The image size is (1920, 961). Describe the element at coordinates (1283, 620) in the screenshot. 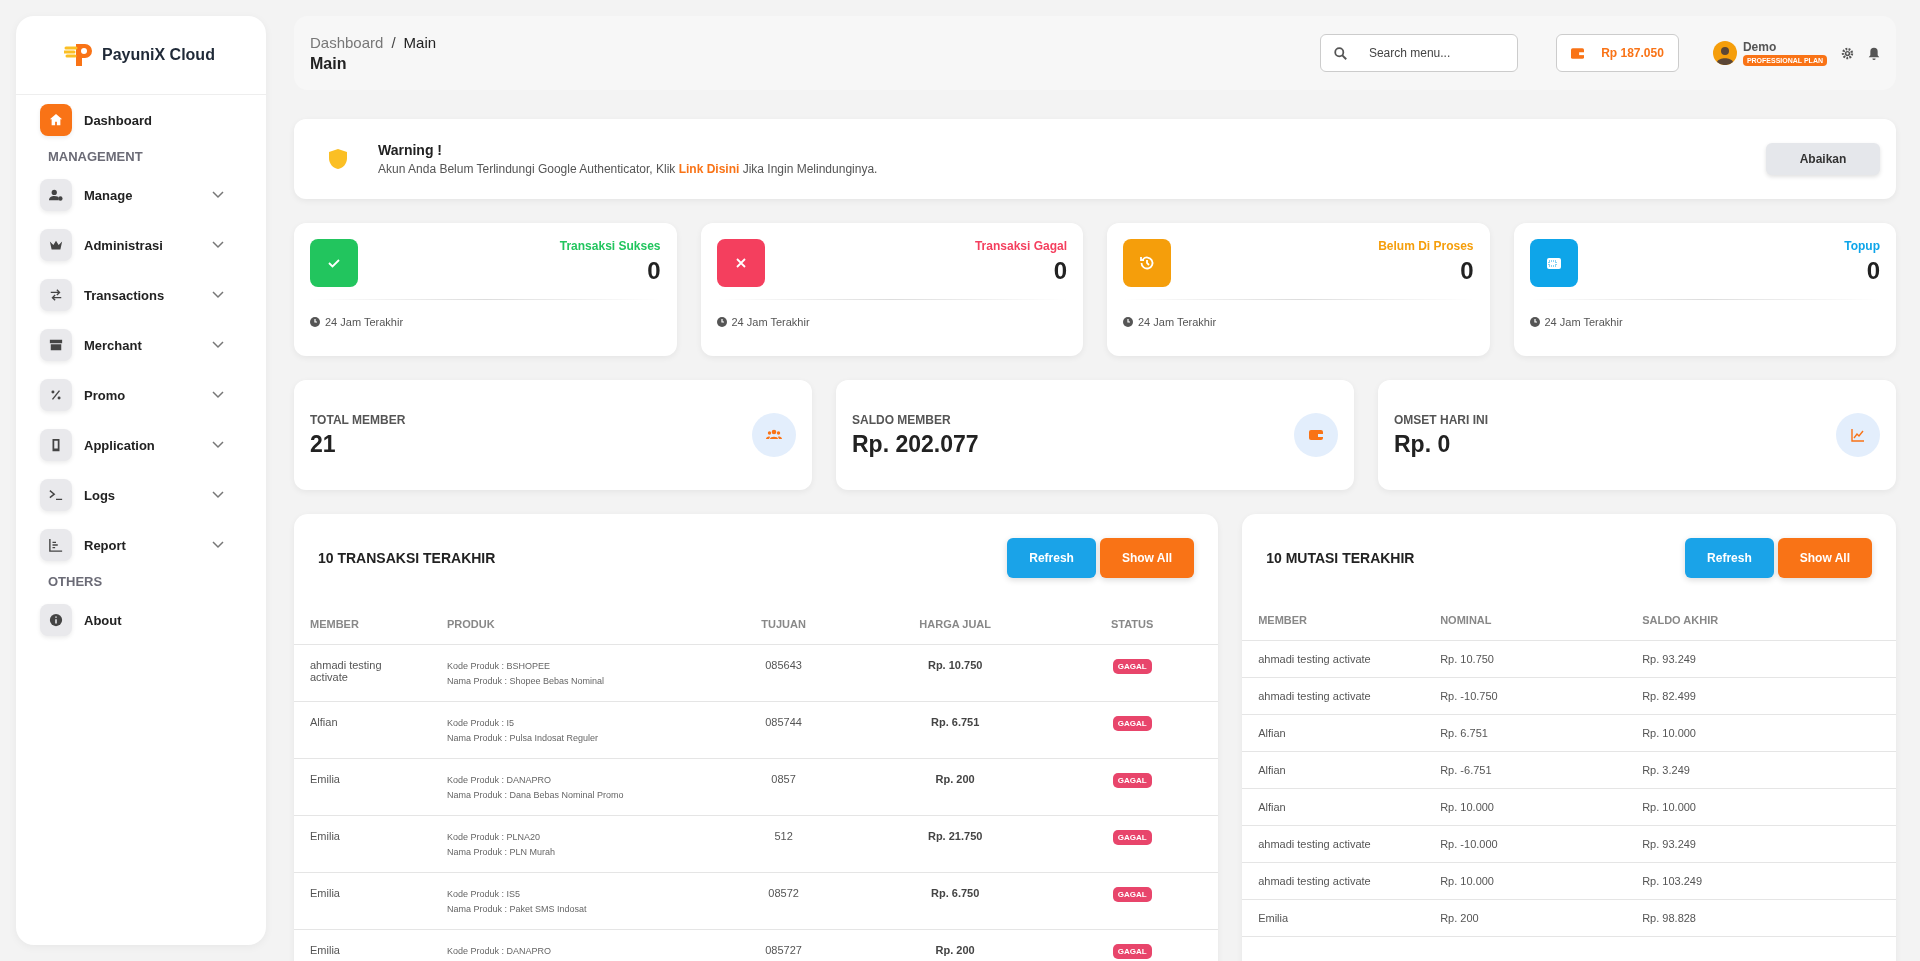

I see `column-header: MEMBER` at that location.